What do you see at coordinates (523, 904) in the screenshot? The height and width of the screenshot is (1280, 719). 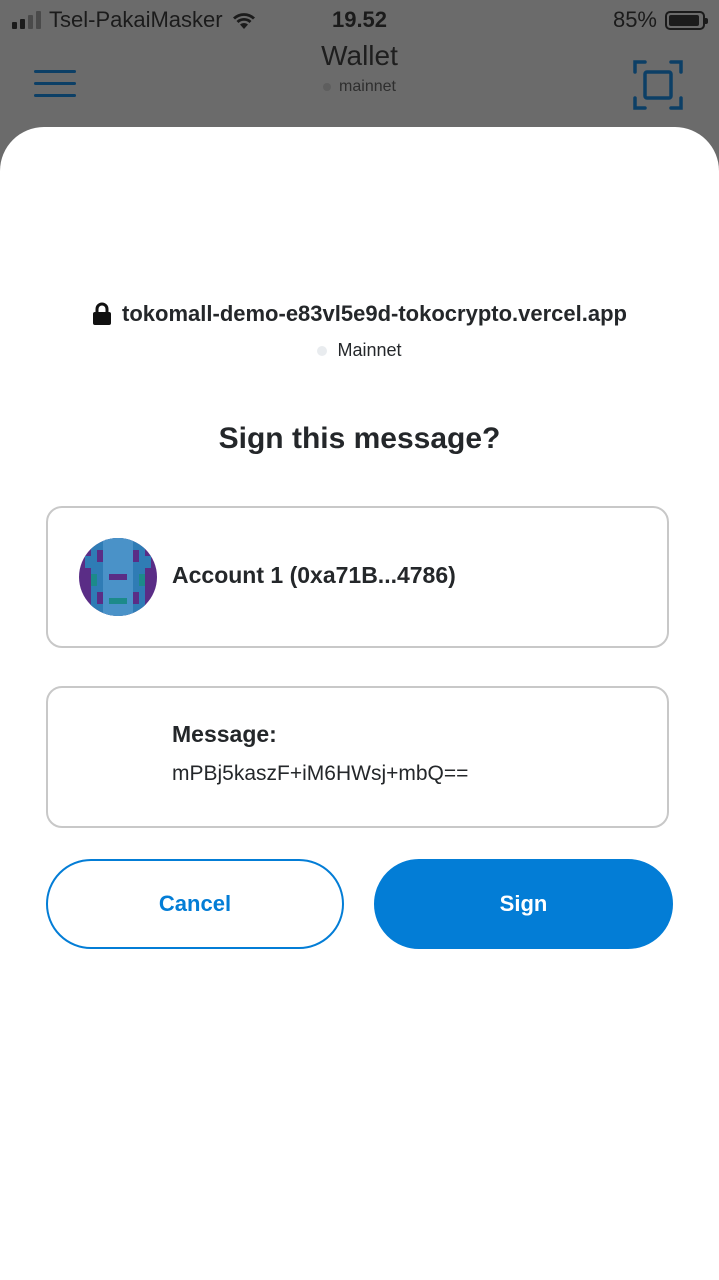 I see `sign-button: Sign` at bounding box center [523, 904].